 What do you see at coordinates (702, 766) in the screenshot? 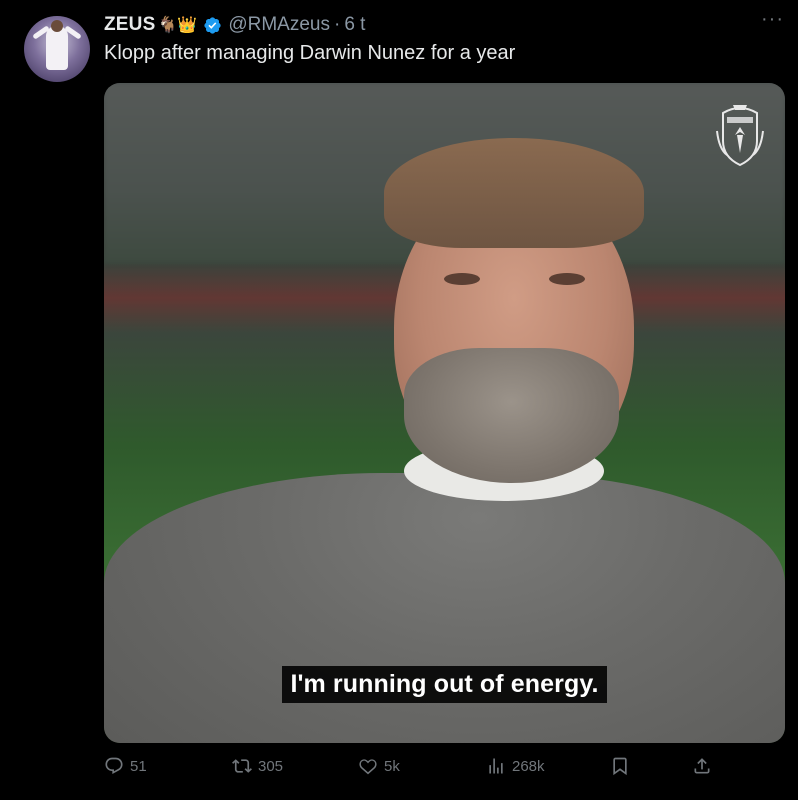
I see `share-icon` at bounding box center [702, 766].